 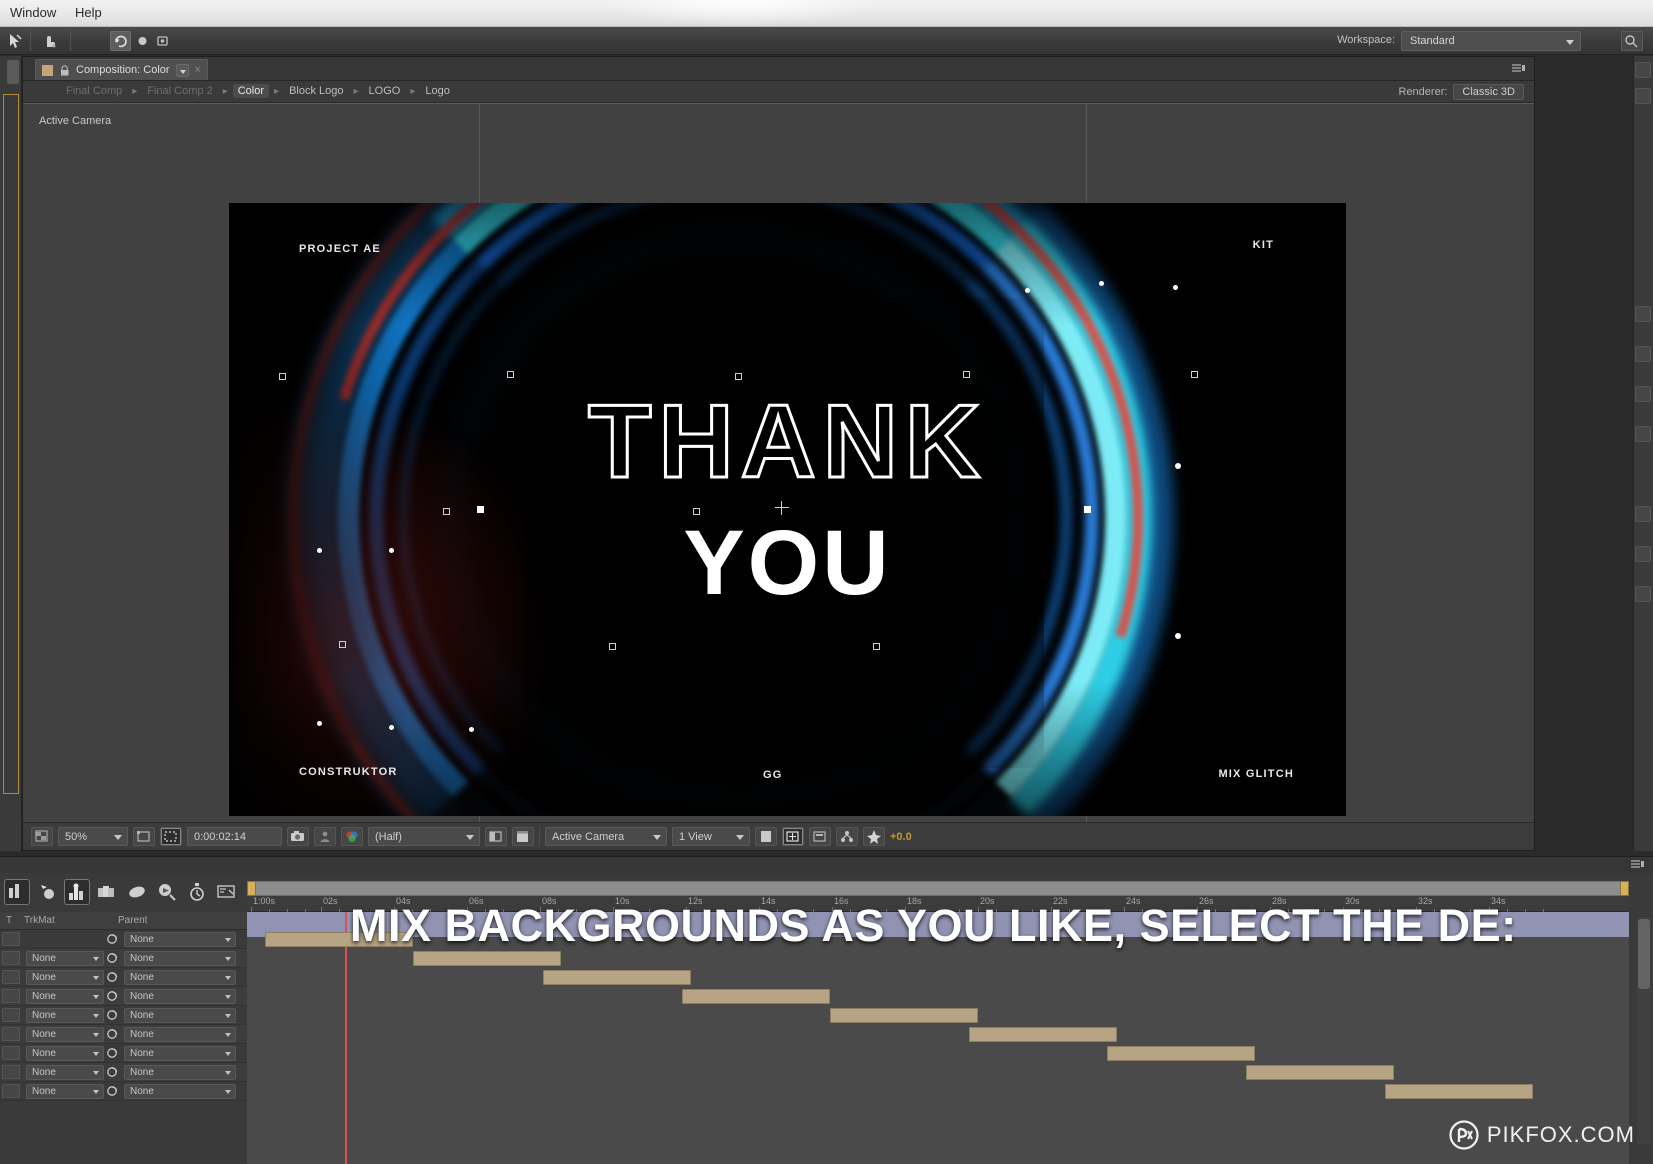 I want to click on fast-previews-icon, so click(x=793, y=836).